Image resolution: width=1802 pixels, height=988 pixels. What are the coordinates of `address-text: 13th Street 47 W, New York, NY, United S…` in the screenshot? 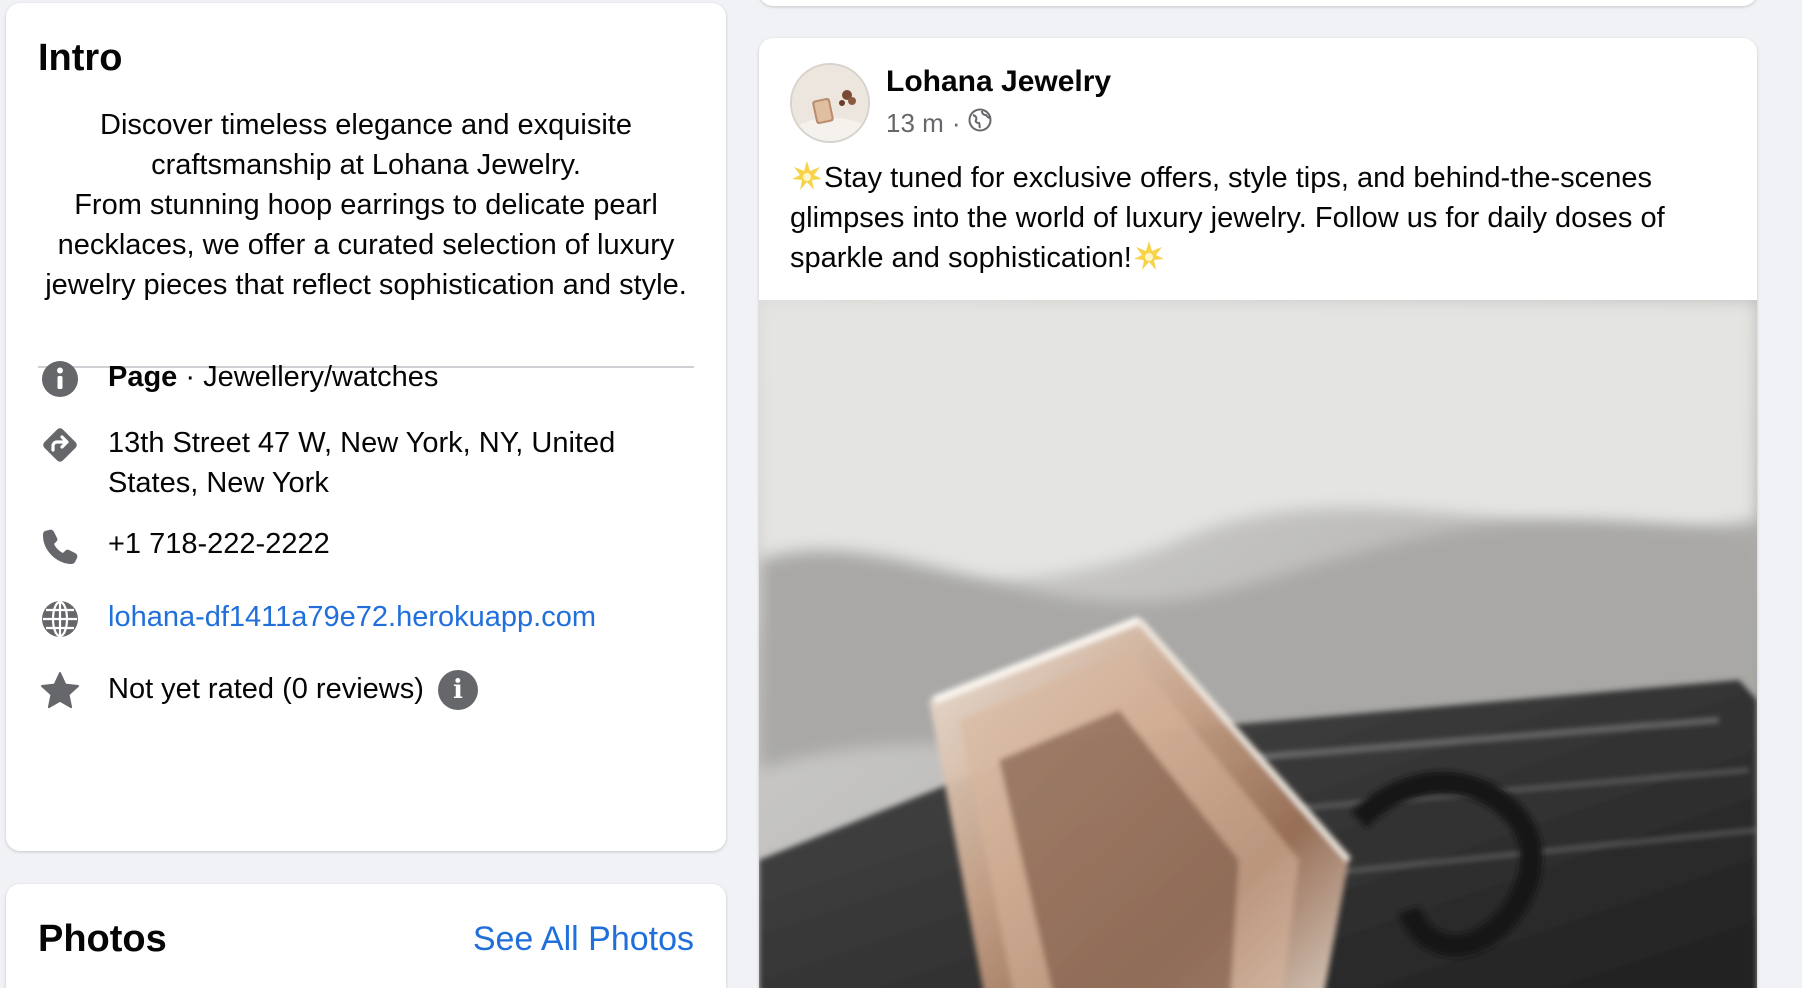 It's located at (362, 463).